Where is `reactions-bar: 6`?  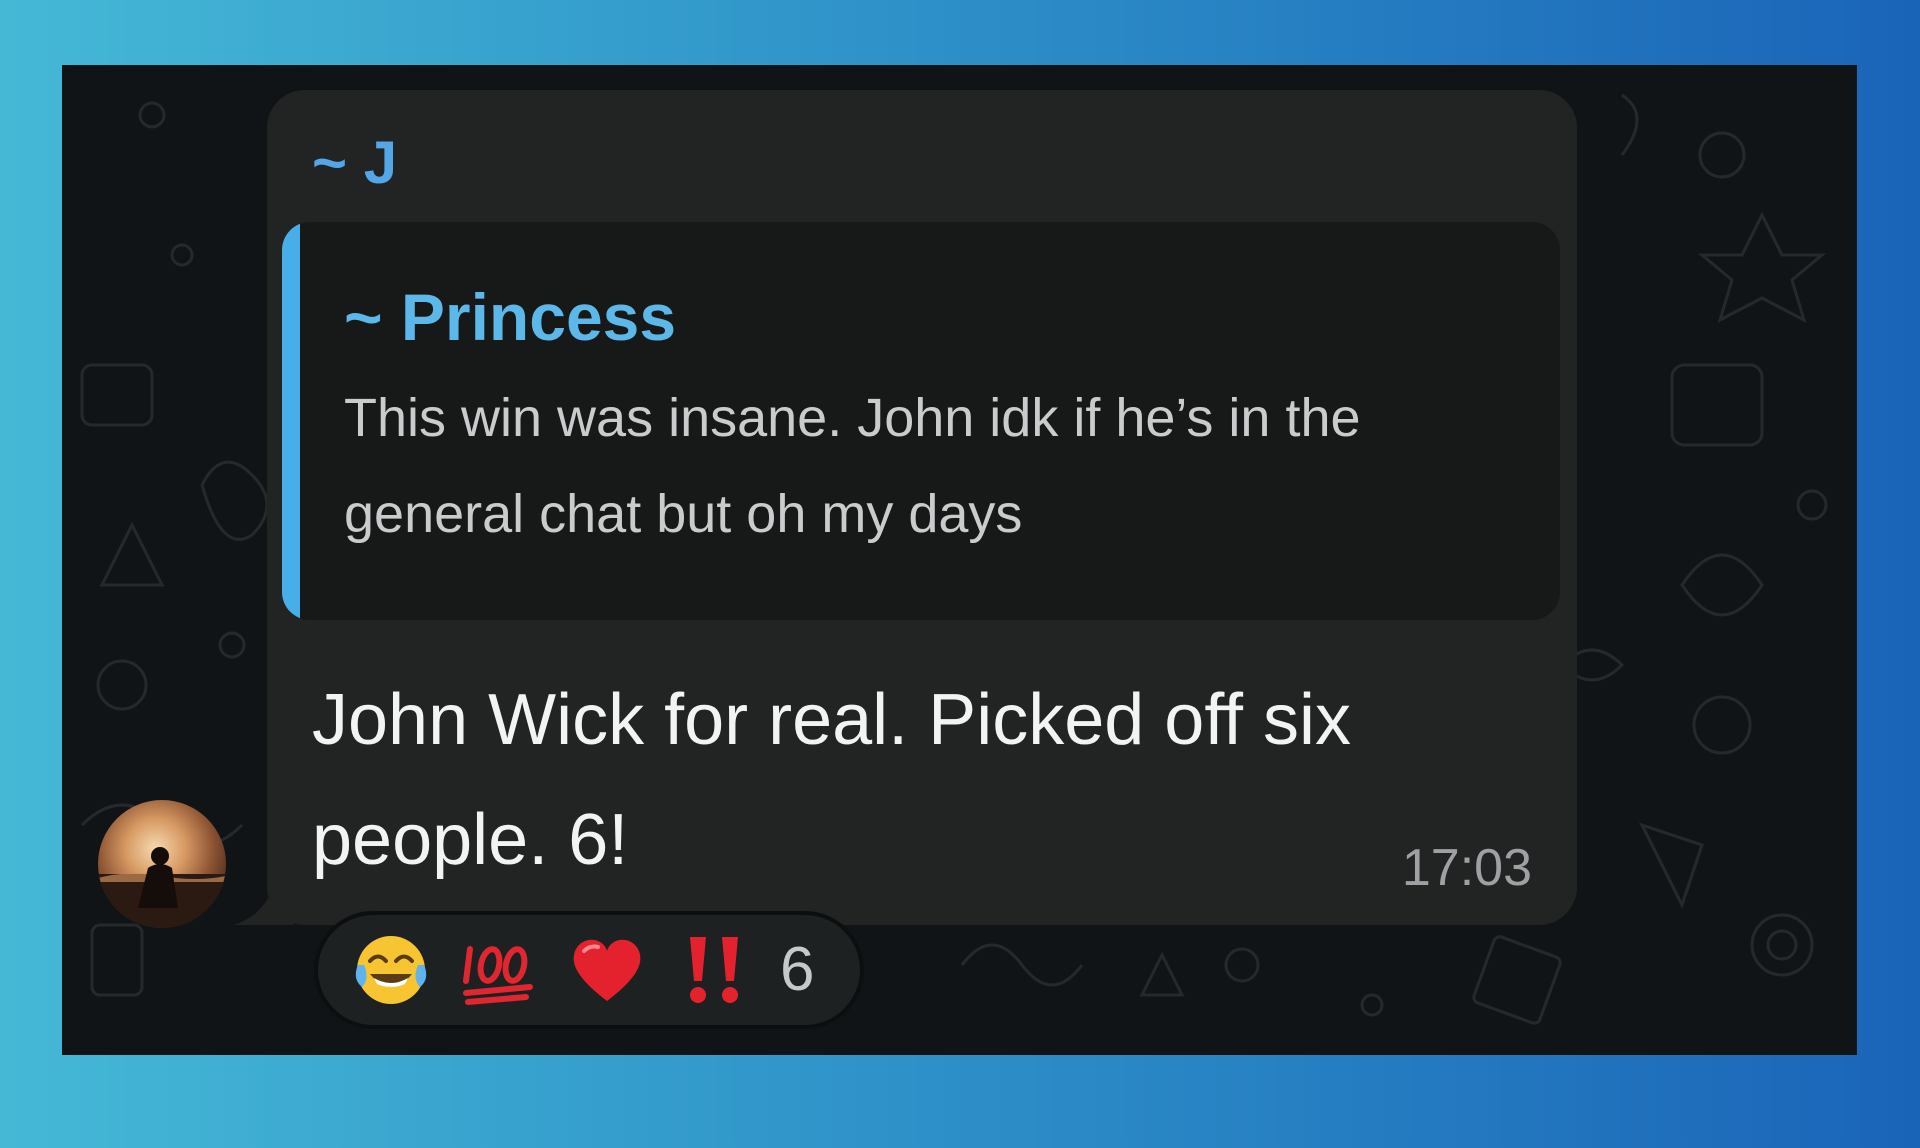 reactions-bar: 6 is located at coordinates (589, 970).